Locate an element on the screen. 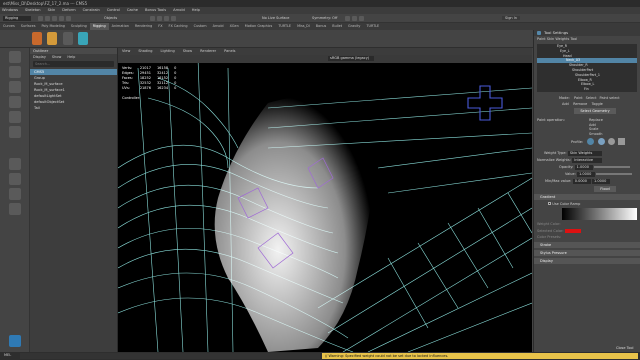 The width and height of the screenshot is (640, 360). objects-mode-label: Objects is located at coordinates (110, 18).